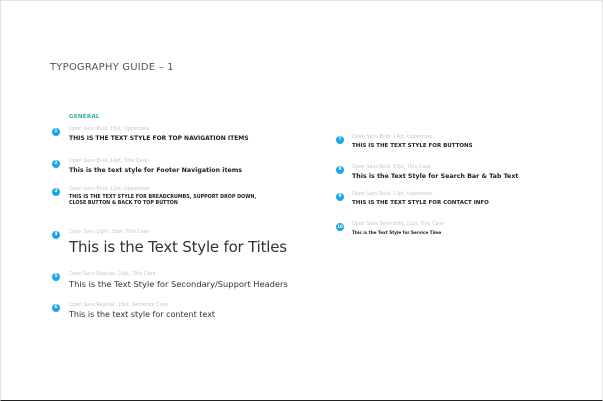  I want to click on style-spec-1: Open Sans Bold, 15pt, Uppercase, so click(109, 129).